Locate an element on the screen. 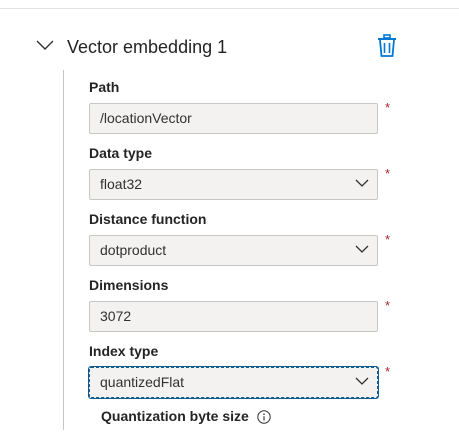  dimensions-required-marker: * is located at coordinates (388, 305).